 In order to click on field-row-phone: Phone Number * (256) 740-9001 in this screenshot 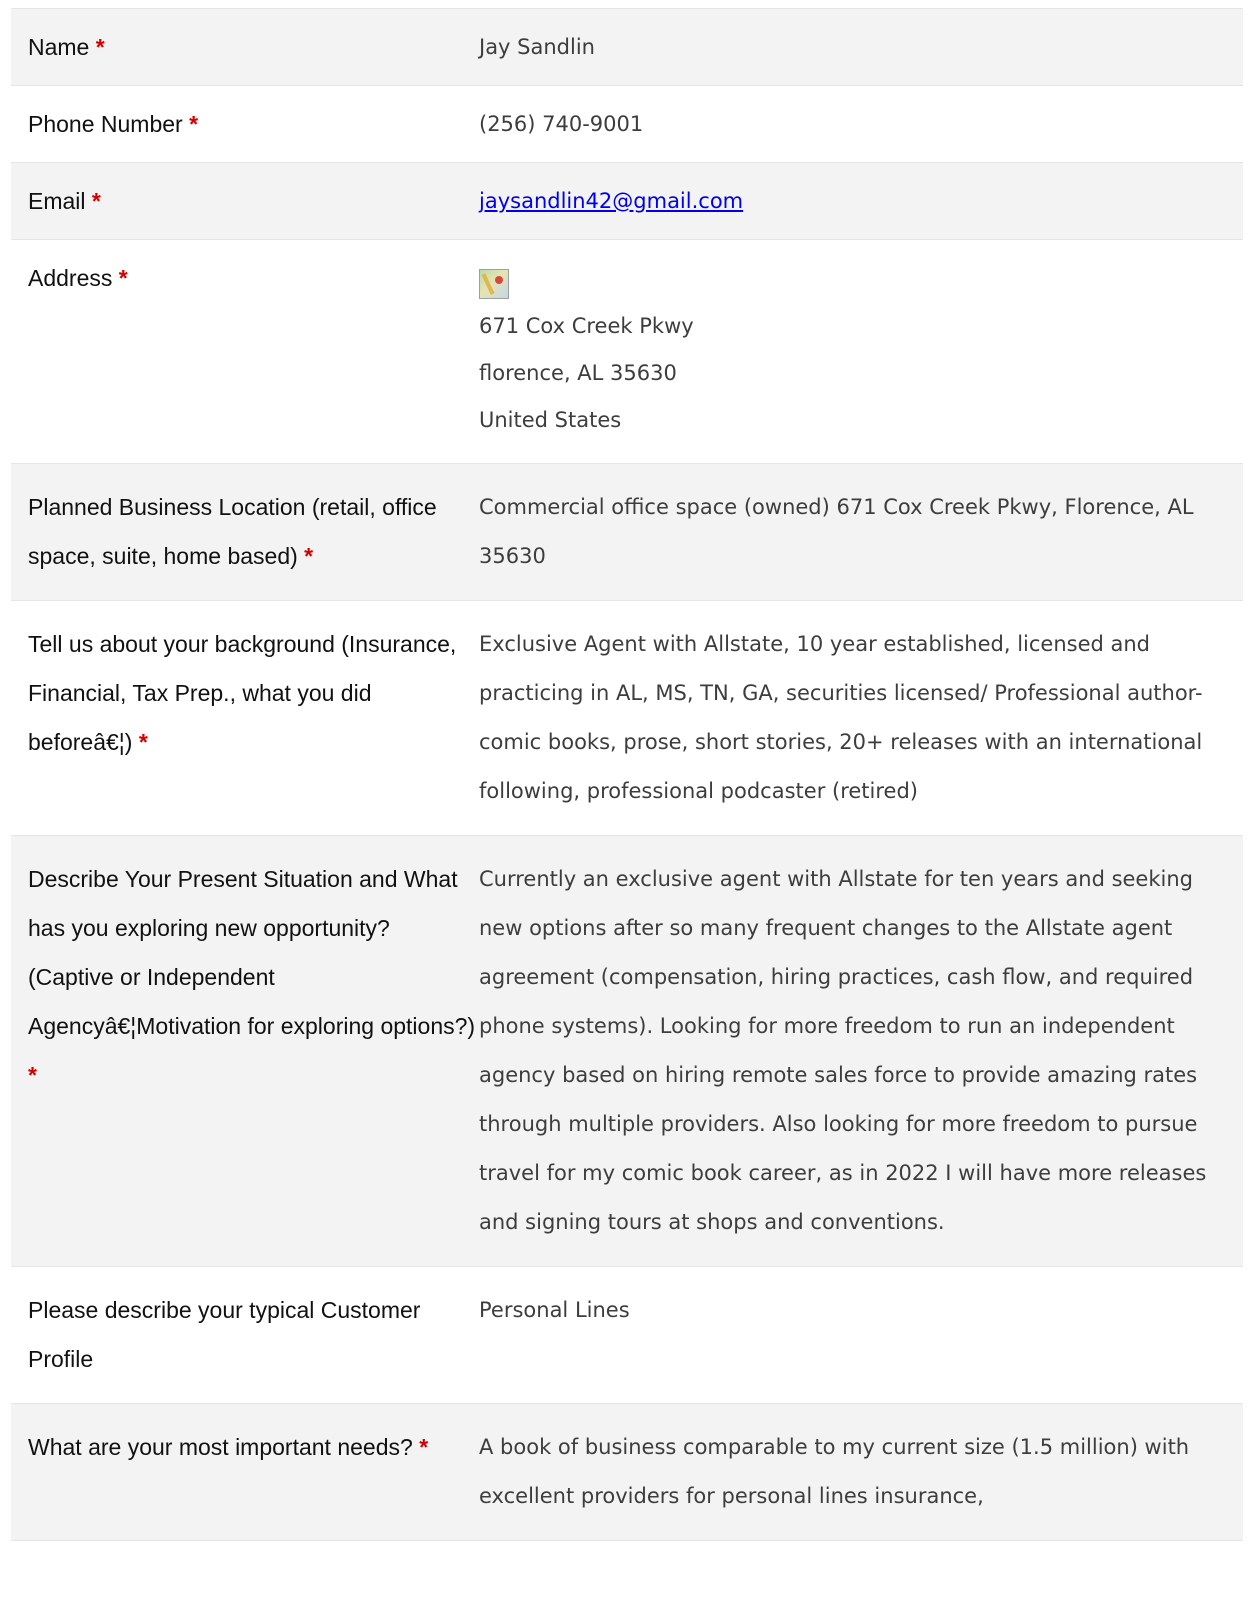, I will do `click(627, 124)`.